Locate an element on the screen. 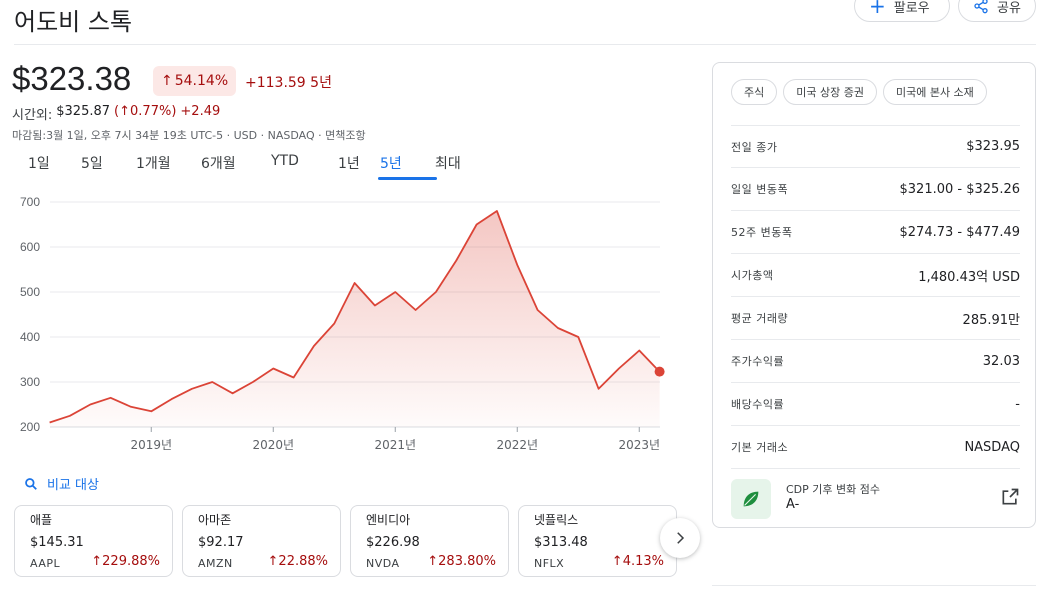  peer-price: $226.98 is located at coordinates (393, 542).